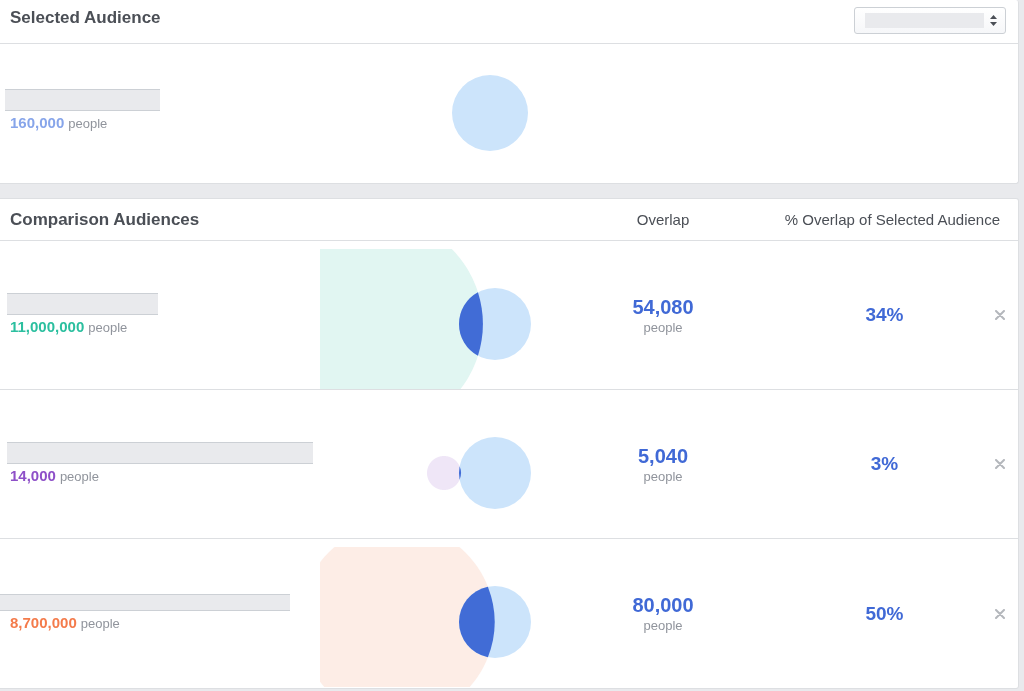  Describe the element at coordinates (495, 473) in the screenshot. I see `selected-audience-circle` at that location.